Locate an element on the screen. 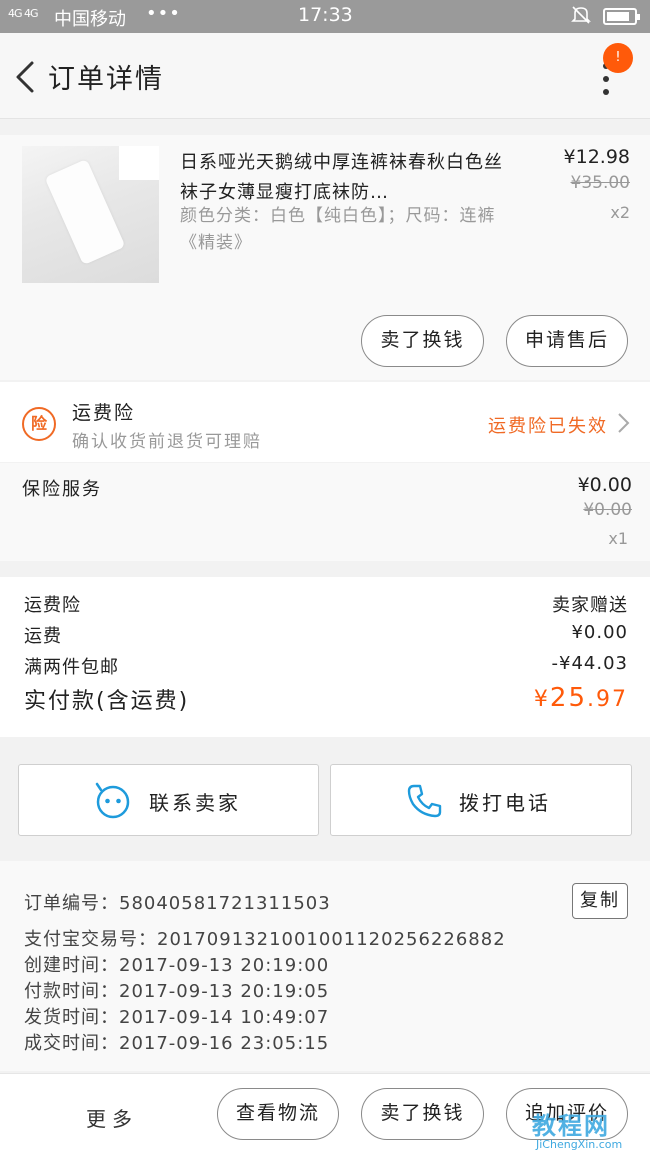  total-paid-amount: ¥25.97 is located at coordinates (580, 698).